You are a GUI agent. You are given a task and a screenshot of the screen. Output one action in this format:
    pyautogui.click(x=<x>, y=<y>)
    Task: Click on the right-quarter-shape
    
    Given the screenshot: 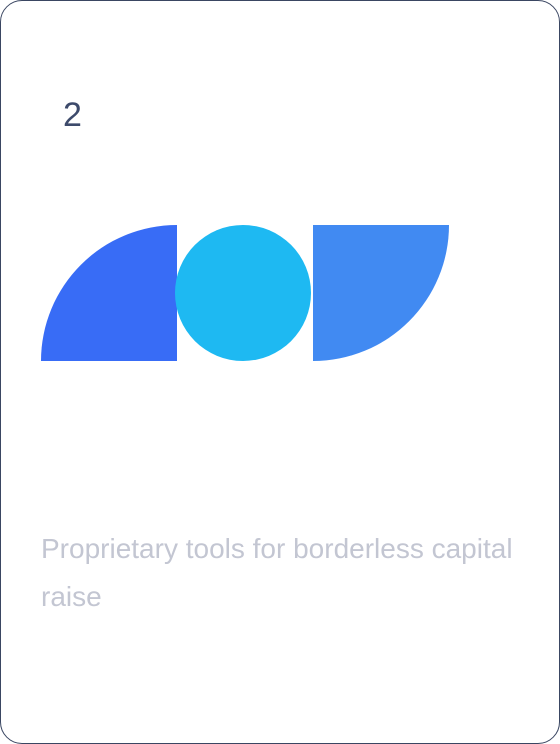 What is the action you would take?
    pyautogui.click(x=381, y=293)
    